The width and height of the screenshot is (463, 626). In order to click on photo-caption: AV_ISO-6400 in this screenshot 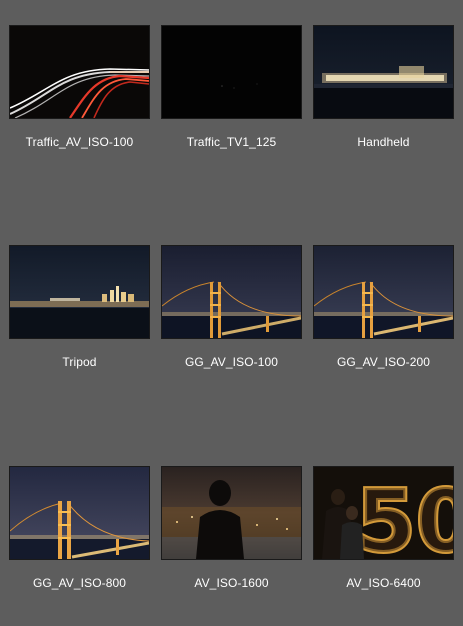, I will do `click(383, 583)`.